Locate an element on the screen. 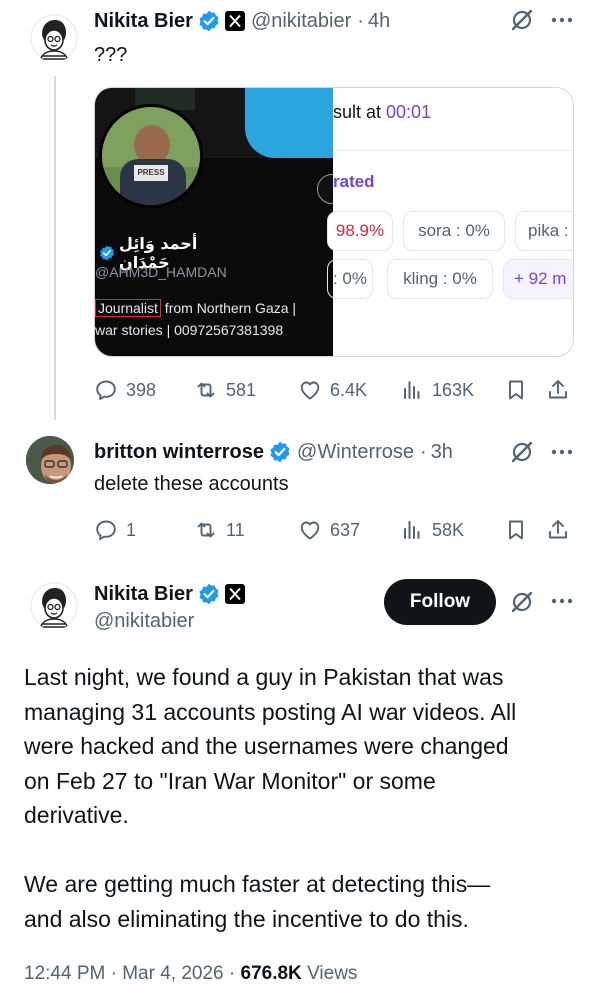 Image resolution: width=600 pixels, height=1007 pixels. bio-line-2: war stories | 00972567381398 is located at coordinates (189, 330).